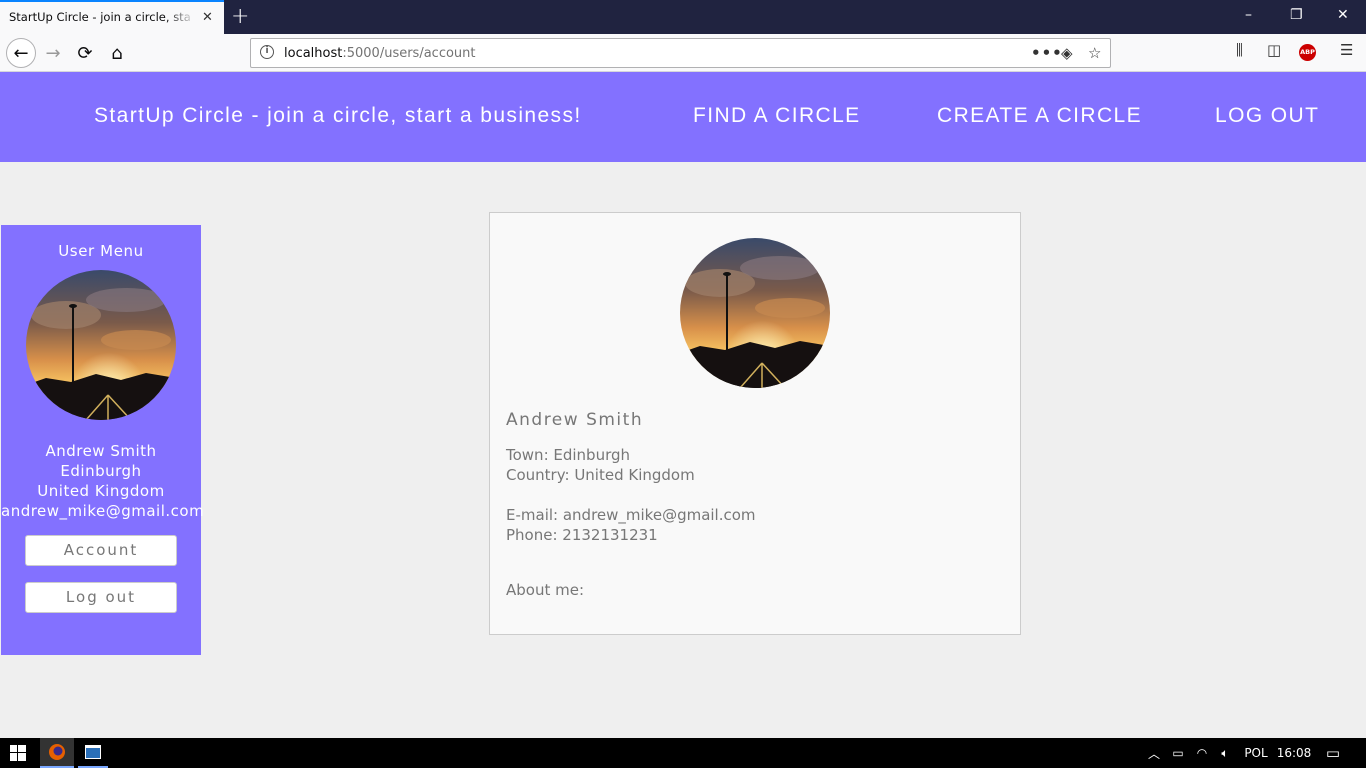 This screenshot has height=768, width=1366. Describe the element at coordinates (1343, 15) in the screenshot. I see `close-window-icon: ✕` at that location.